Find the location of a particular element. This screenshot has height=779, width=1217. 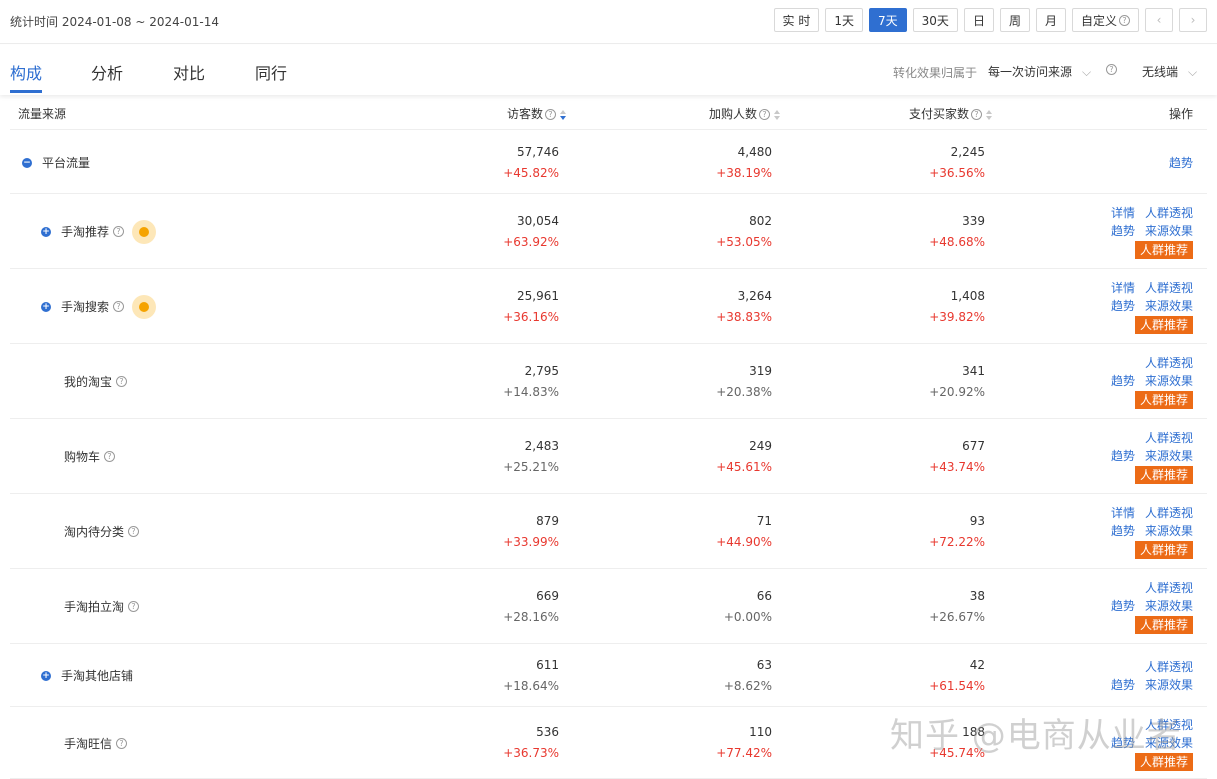

collapse-icon: − is located at coordinates (27, 162).